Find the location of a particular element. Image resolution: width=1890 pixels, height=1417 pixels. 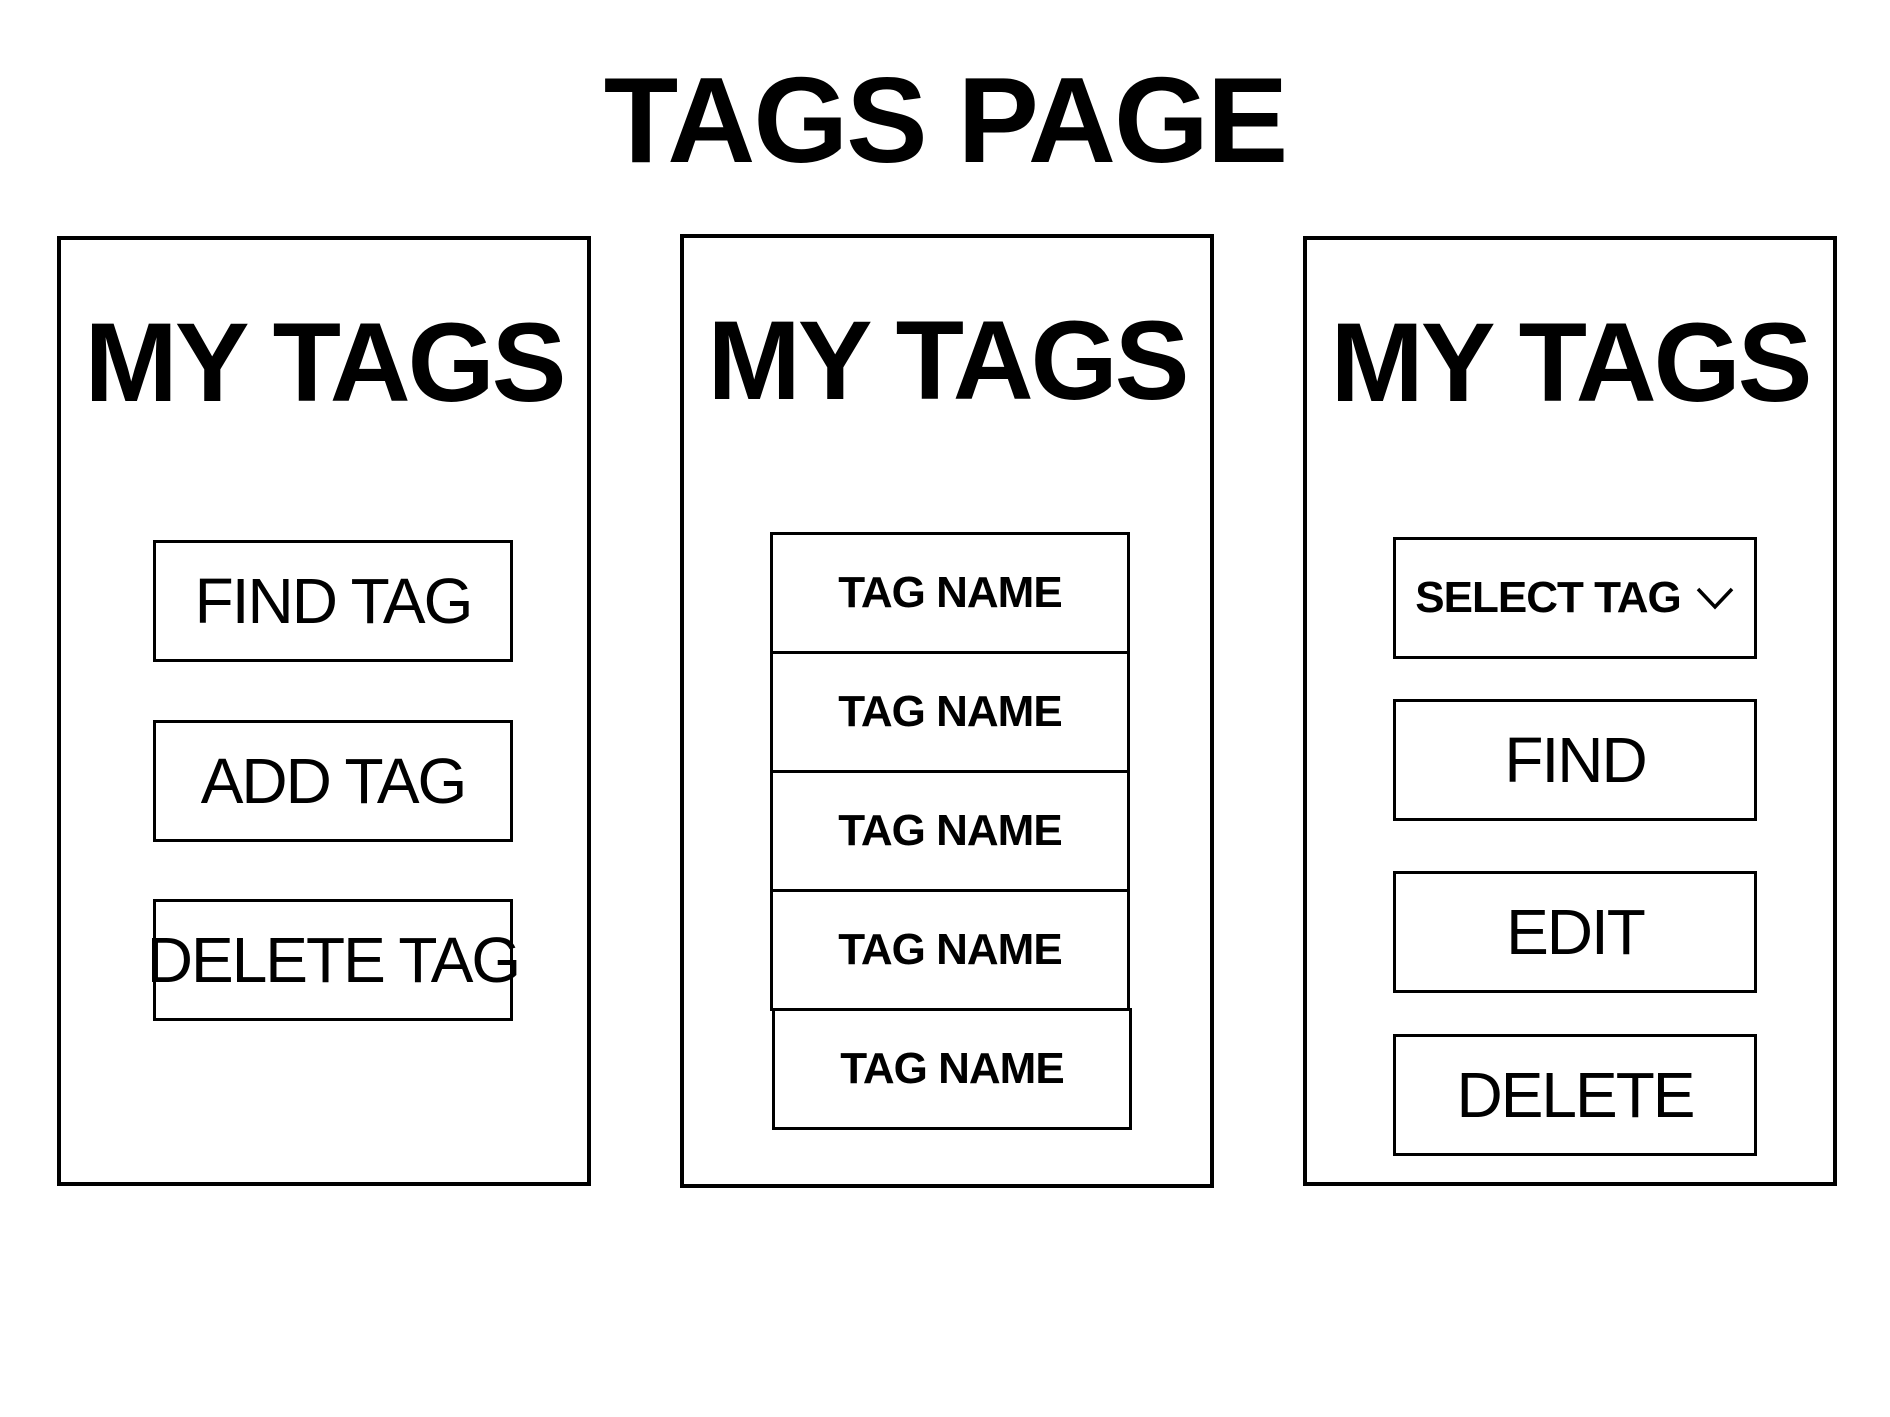

delete-tag-button: DELETE TAG is located at coordinates (334, 960).